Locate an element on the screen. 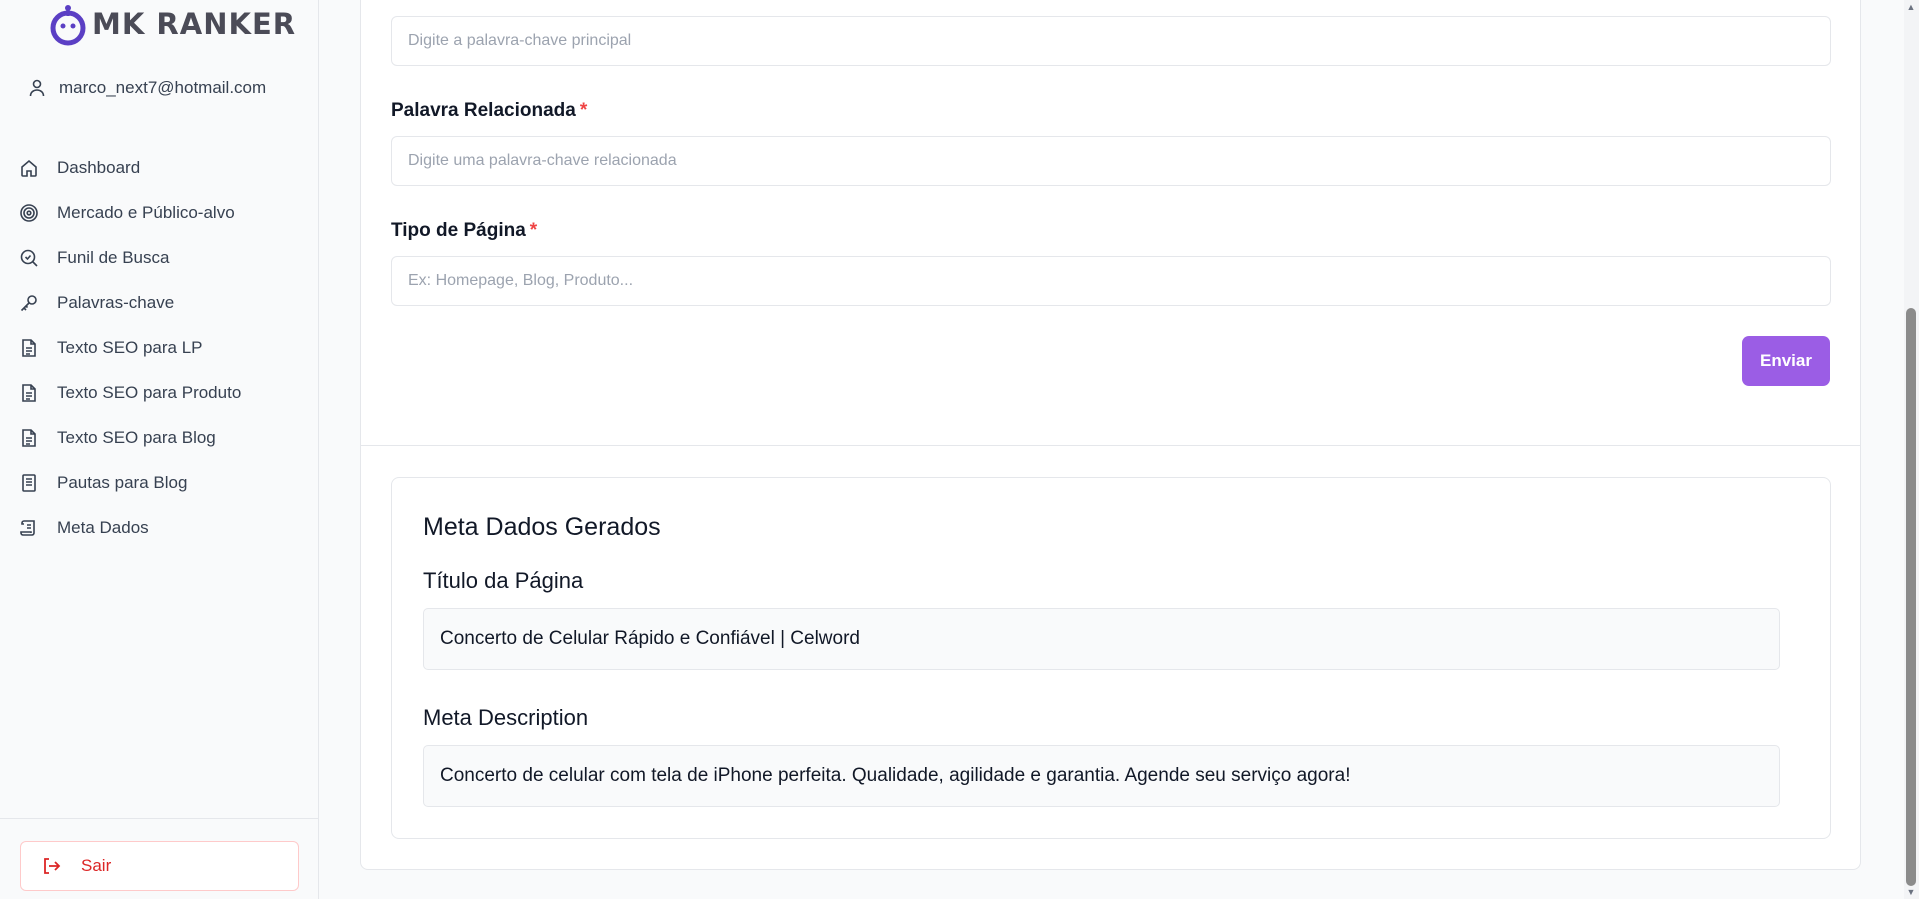 This screenshot has height=899, width=1919. scroll-icon is located at coordinates (27, 527).